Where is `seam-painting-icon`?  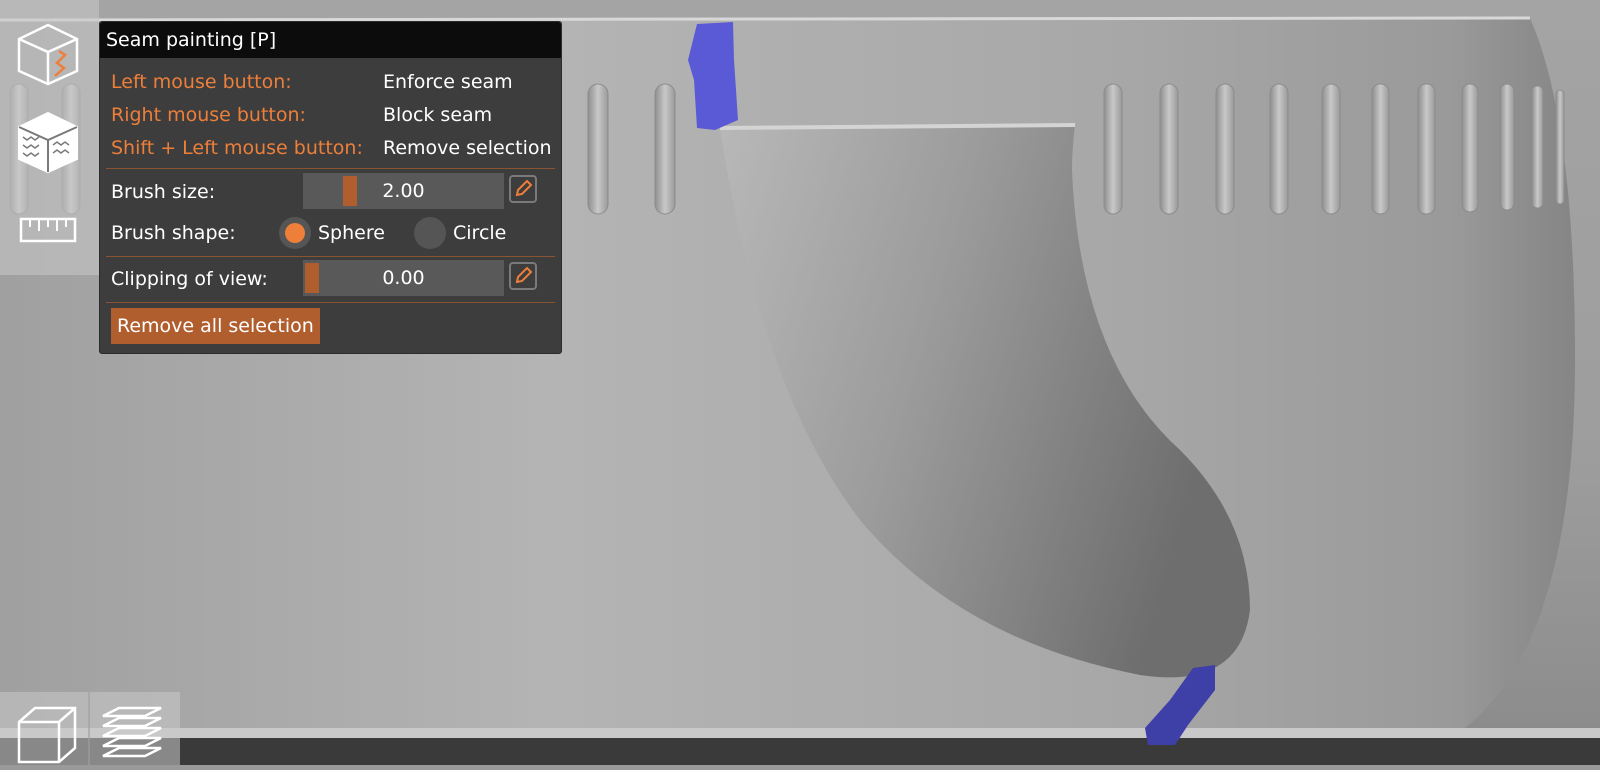
seam-painting-icon is located at coordinates (48, 54).